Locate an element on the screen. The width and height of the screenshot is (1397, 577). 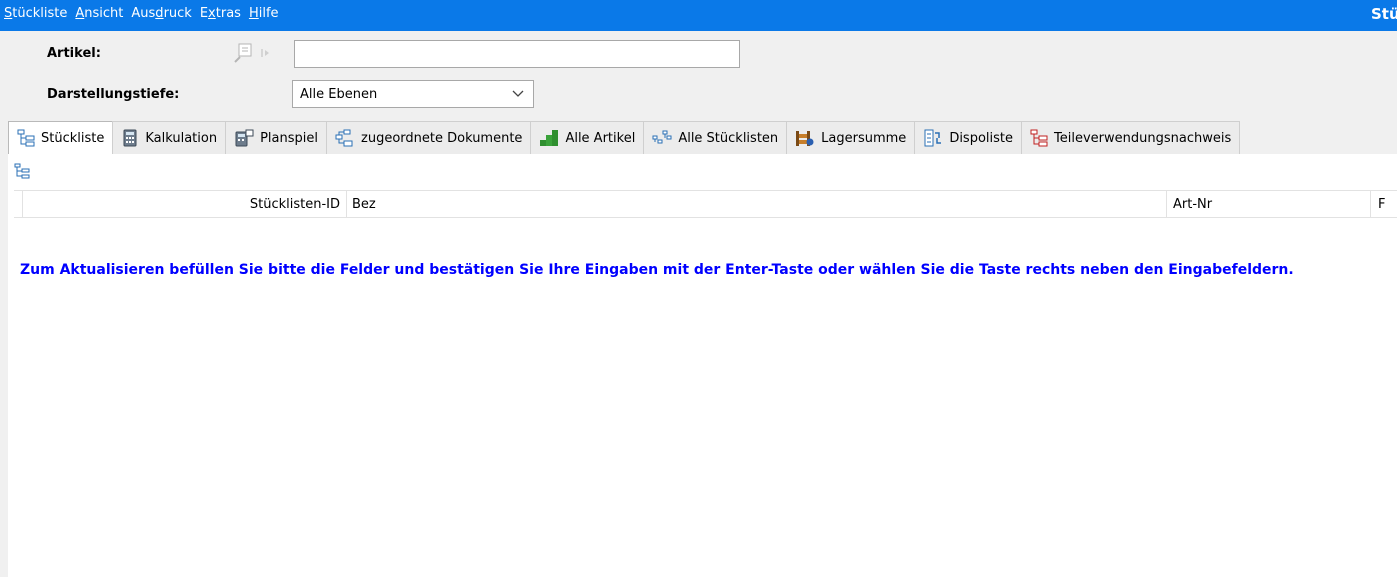
menu-label: E is located at coordinates (204, 13).